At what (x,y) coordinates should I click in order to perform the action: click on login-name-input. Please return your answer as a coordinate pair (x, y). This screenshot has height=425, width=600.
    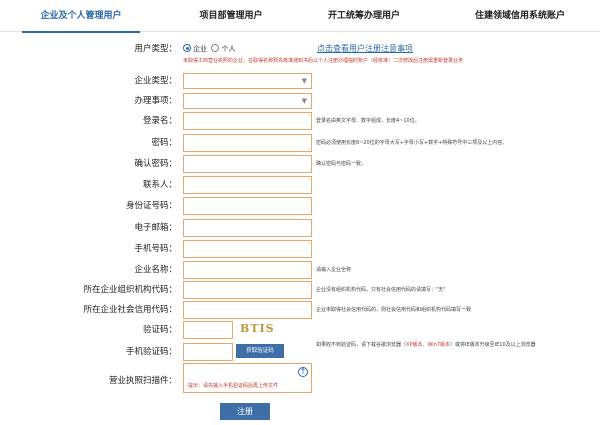
    Looking at the image, I should click on (247, 121).